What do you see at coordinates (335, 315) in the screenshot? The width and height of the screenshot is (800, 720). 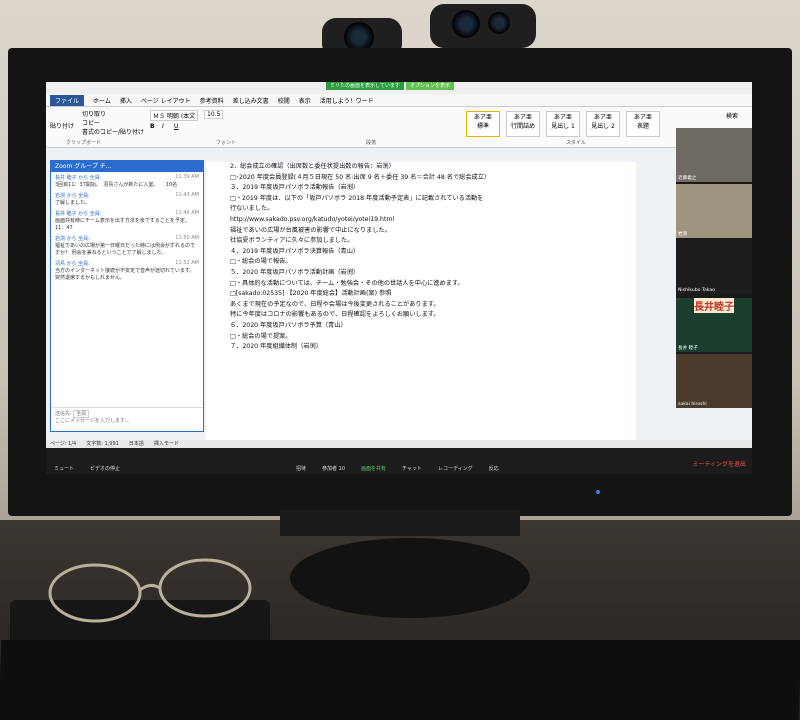 I see `doc-line: 特に今年度はコロナの影響もあるので、日程確認をよろしくお願いします。` at bounding box center [335, 315].